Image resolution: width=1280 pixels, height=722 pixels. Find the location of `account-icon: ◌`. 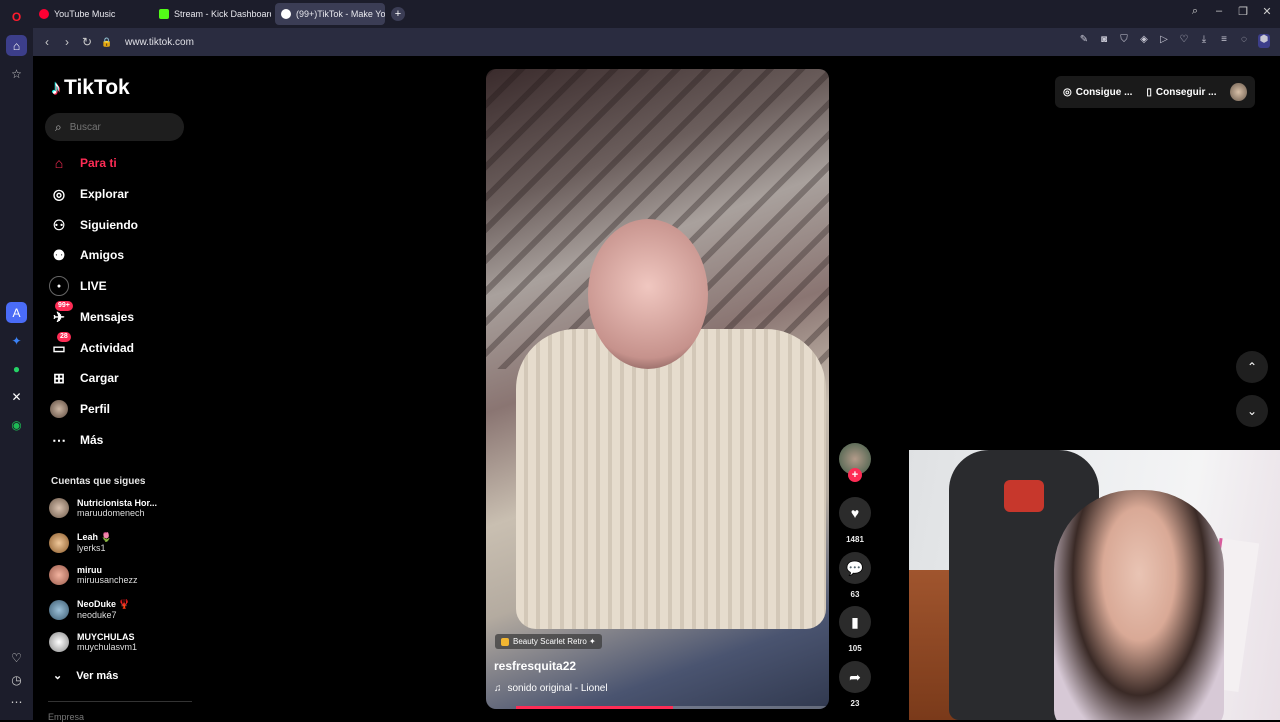

account-icon: ◌ is located at coordinates (1244, 41).